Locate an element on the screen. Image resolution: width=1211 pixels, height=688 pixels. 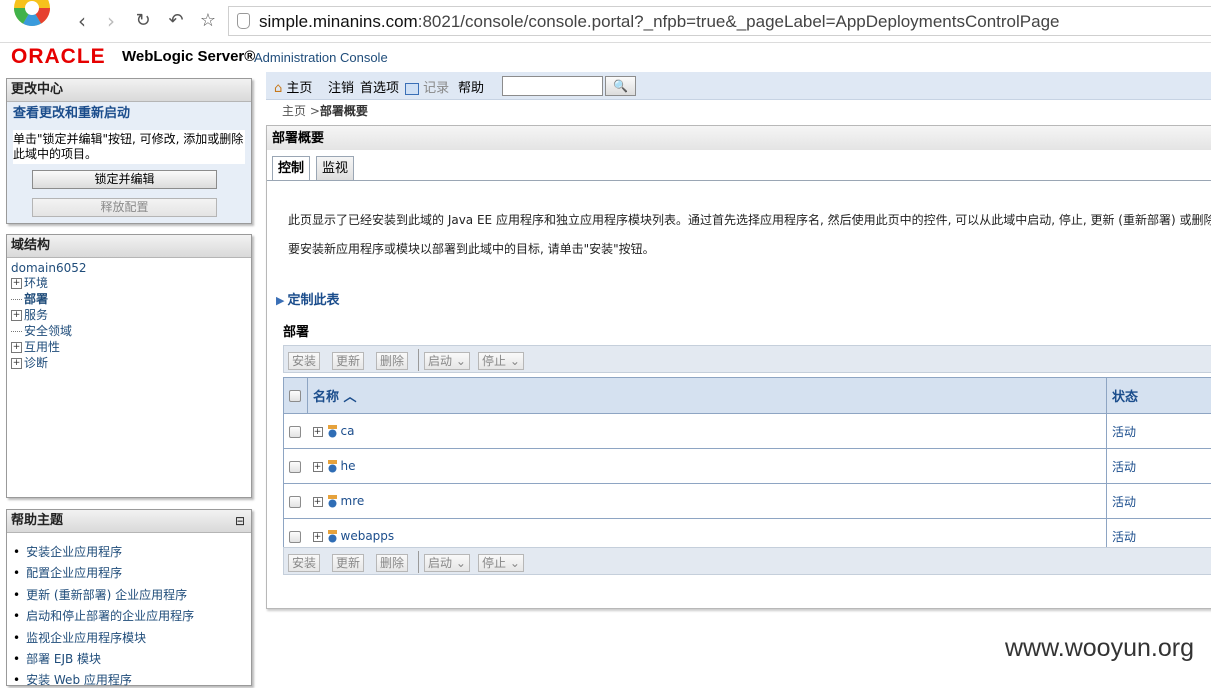
column-name-header: 名称 ︿ is located at coordinates (707, 396).